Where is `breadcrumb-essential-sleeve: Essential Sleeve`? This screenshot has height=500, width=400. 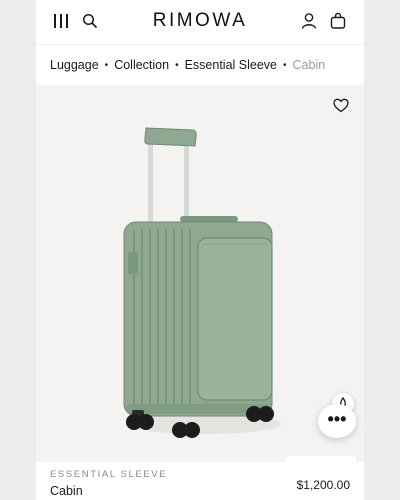 breadcrumb-essential-sleeve: Essential Sleeve is located at coordinates (231, 65).